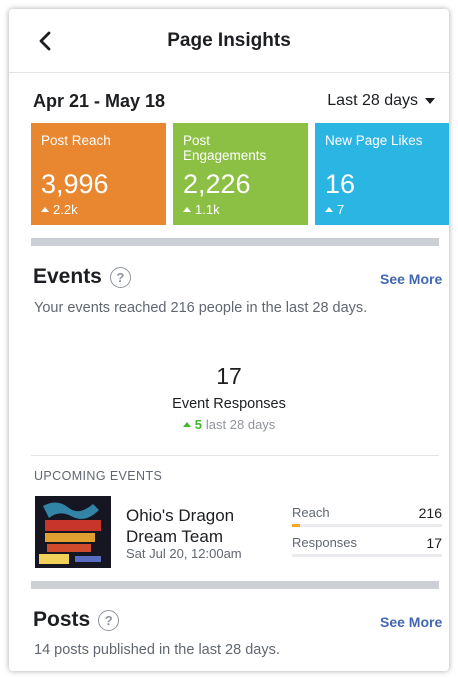 This screenshot has width=458, height=679. I want to click on dragon-boat-poster-image, so click(73, 532).